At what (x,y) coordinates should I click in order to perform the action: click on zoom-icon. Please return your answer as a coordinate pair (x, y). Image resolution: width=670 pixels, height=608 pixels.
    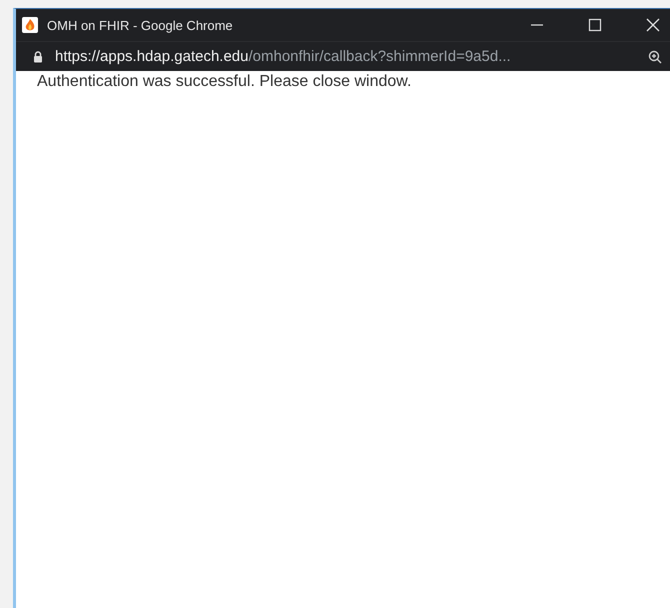
    Looking at the image, I should click on (655, 57).